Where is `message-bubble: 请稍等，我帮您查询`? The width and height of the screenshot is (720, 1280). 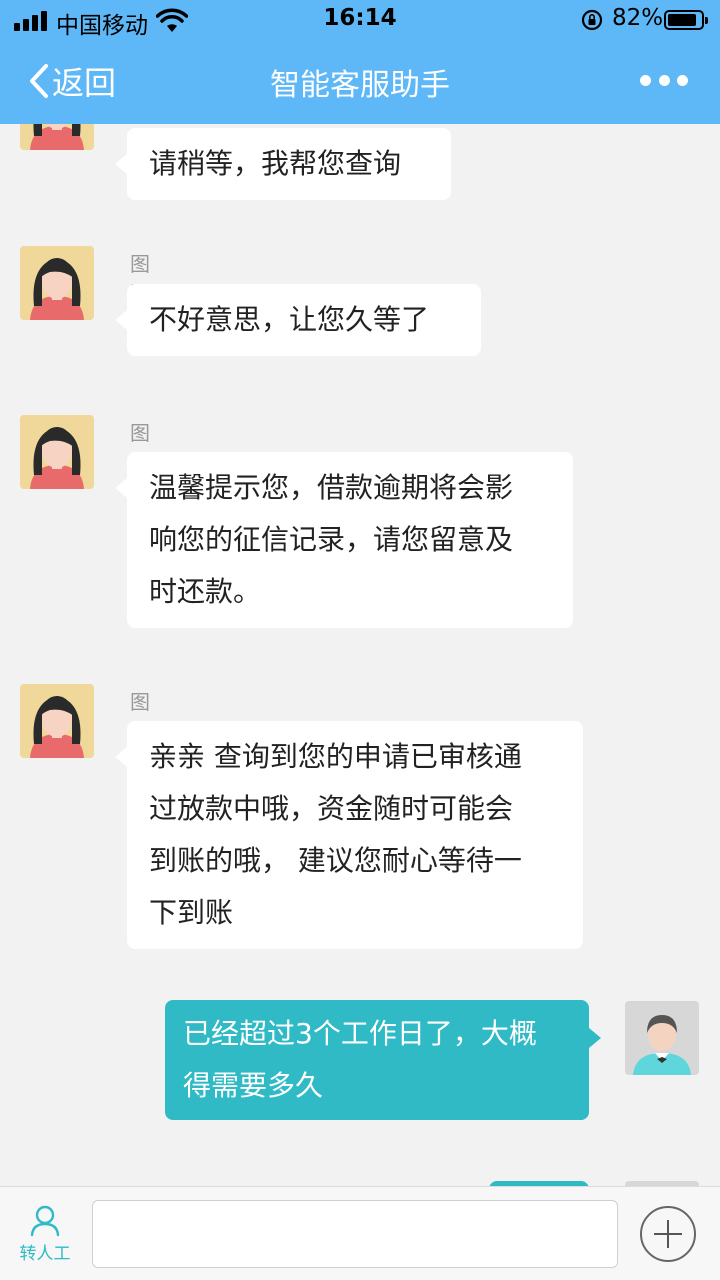
message-bubble: 请稍等，我帮您查询 is located at coordinates (283, 164).